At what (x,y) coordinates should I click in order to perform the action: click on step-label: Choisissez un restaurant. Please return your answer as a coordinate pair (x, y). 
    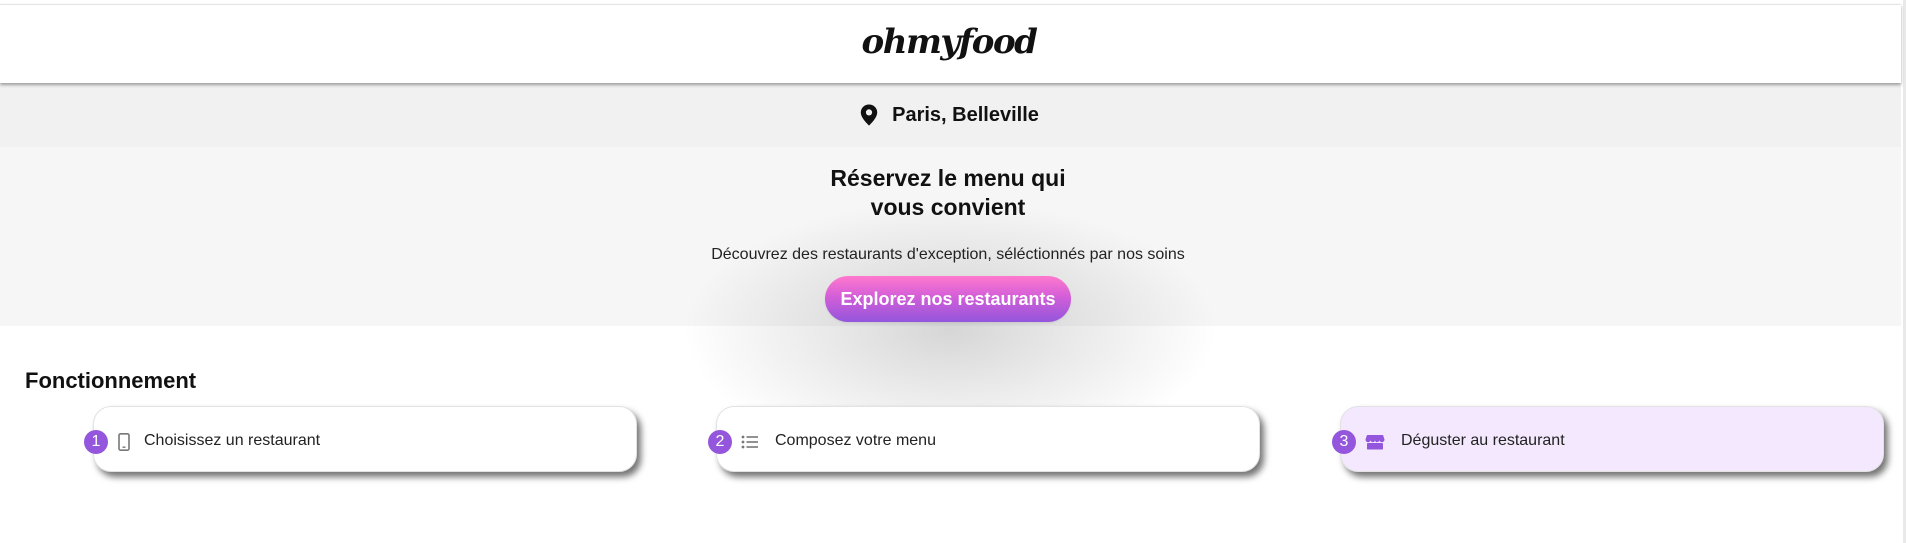
    Looking at the image, I should click on (232, 440).